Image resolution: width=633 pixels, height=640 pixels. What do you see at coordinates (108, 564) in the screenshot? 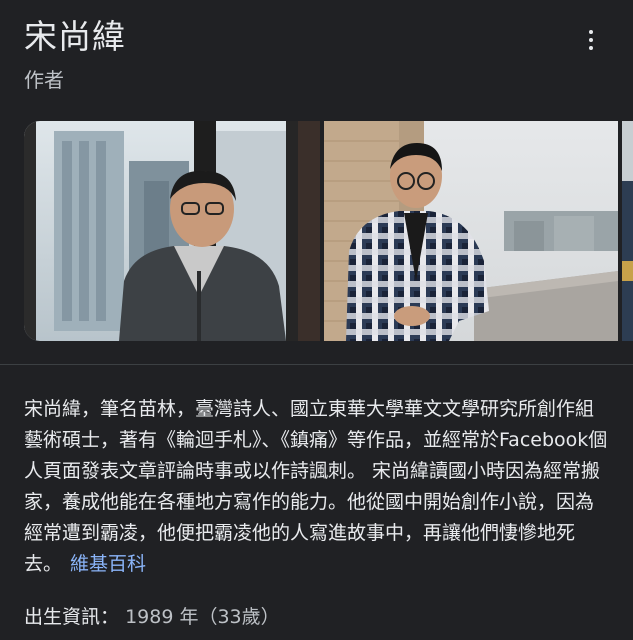
I see `wikipedia-source-link: 維基百科` at bounding box center [108, 564].